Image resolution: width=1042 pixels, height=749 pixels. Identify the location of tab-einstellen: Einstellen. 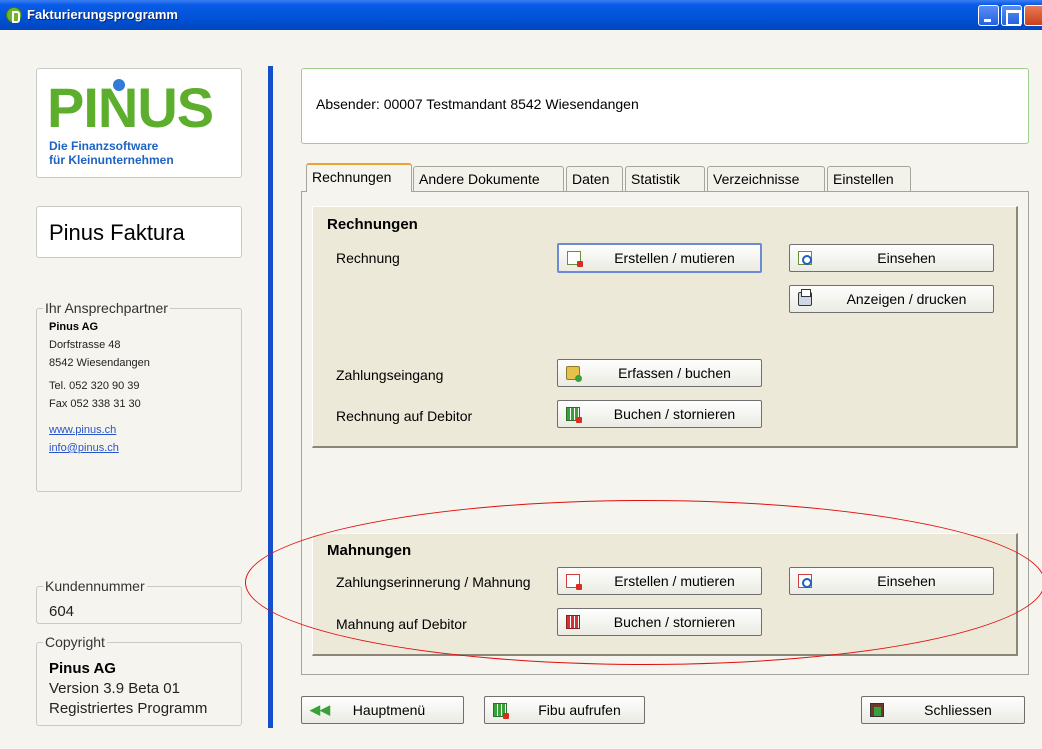
(869, 178).